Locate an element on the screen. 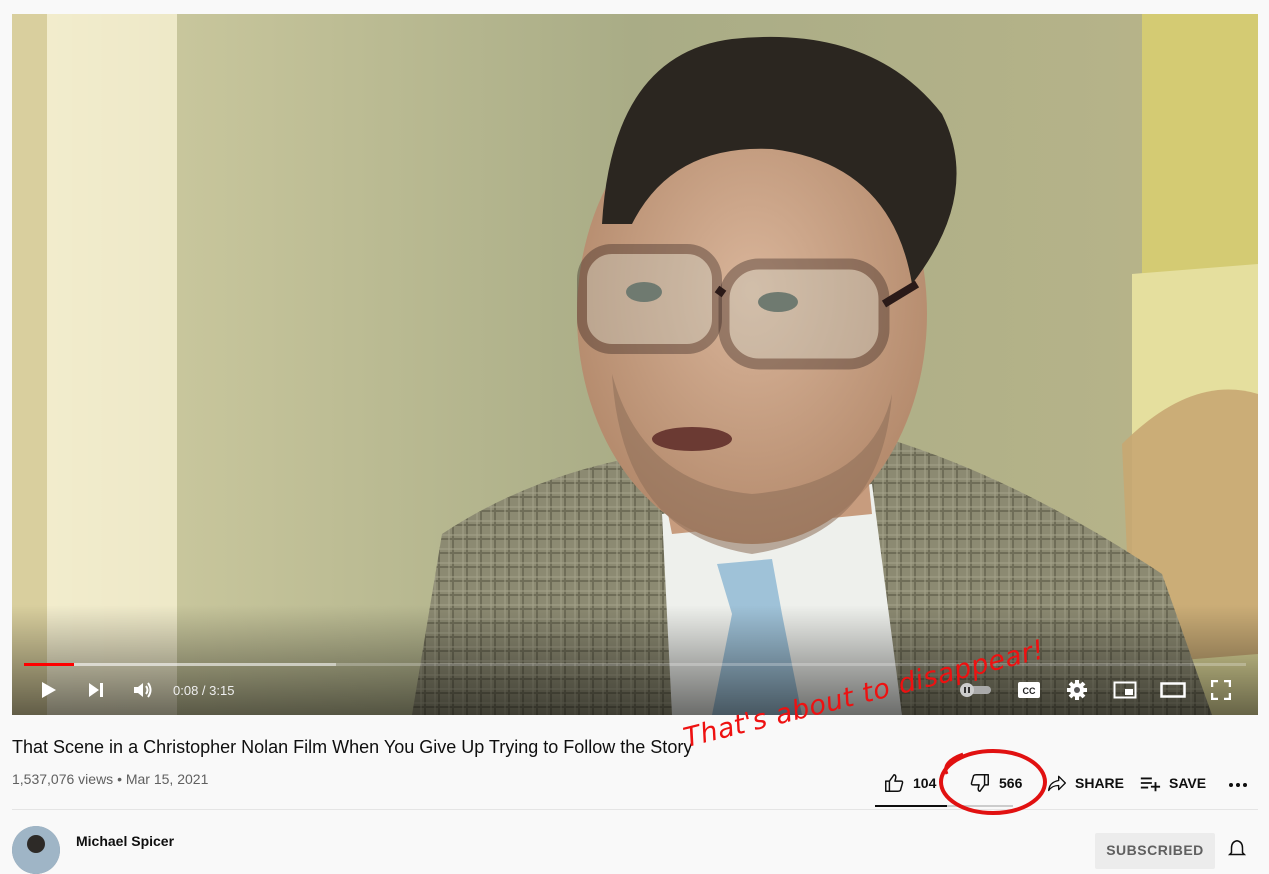 The width and height of the screenshot is (1269, 874). next-button is located at coordinates (96, 690).